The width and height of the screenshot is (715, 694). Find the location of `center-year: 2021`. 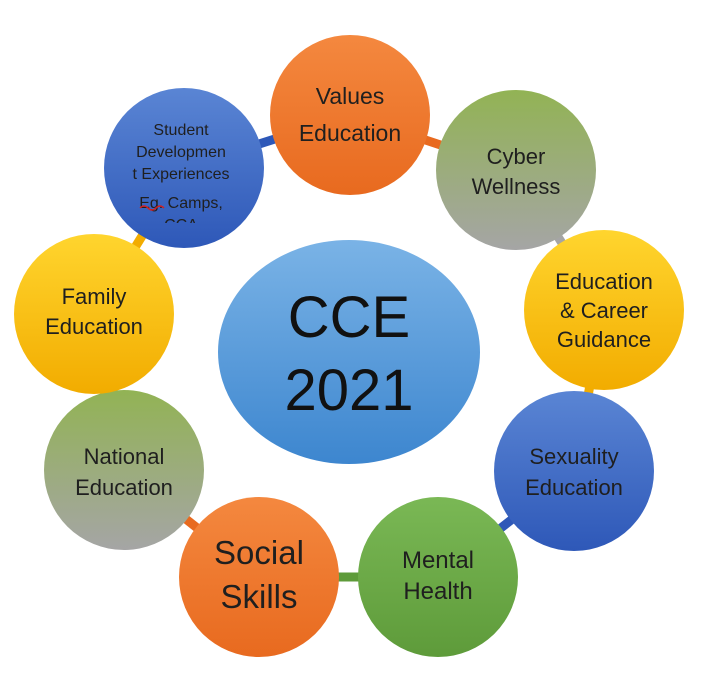

center-year: 2021 is located at coordinates (348, 390).